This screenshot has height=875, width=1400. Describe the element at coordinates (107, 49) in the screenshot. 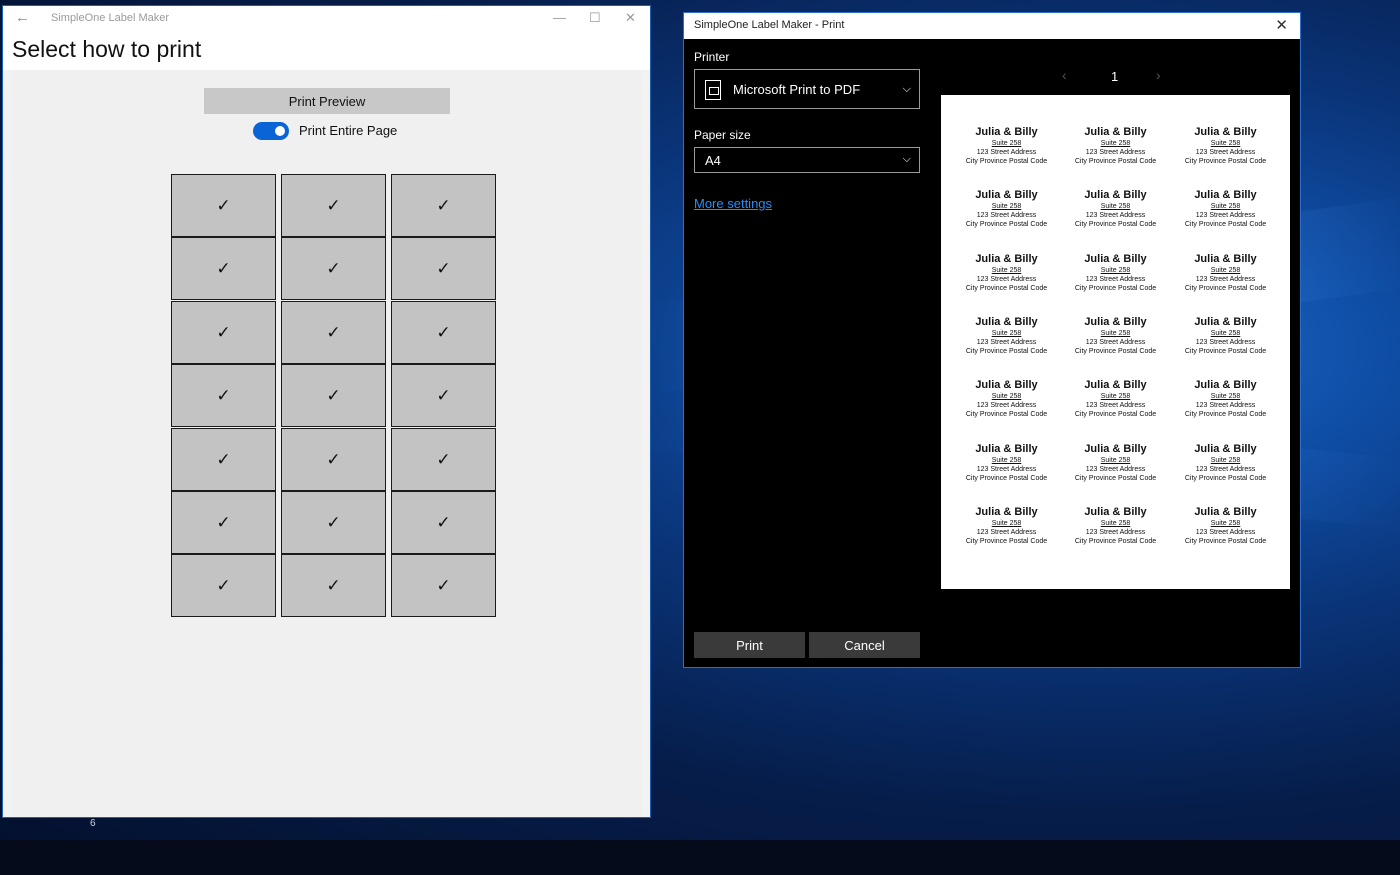

I see `page-title: Select how to print` at that location.